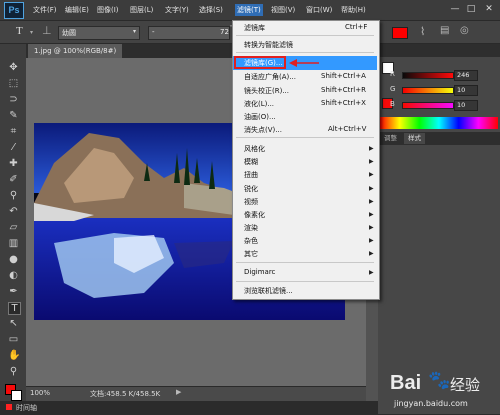 This screenshot has height=415, width=500. I want to click on healing-brush-tool-icon: ✚, so click(13, 163).